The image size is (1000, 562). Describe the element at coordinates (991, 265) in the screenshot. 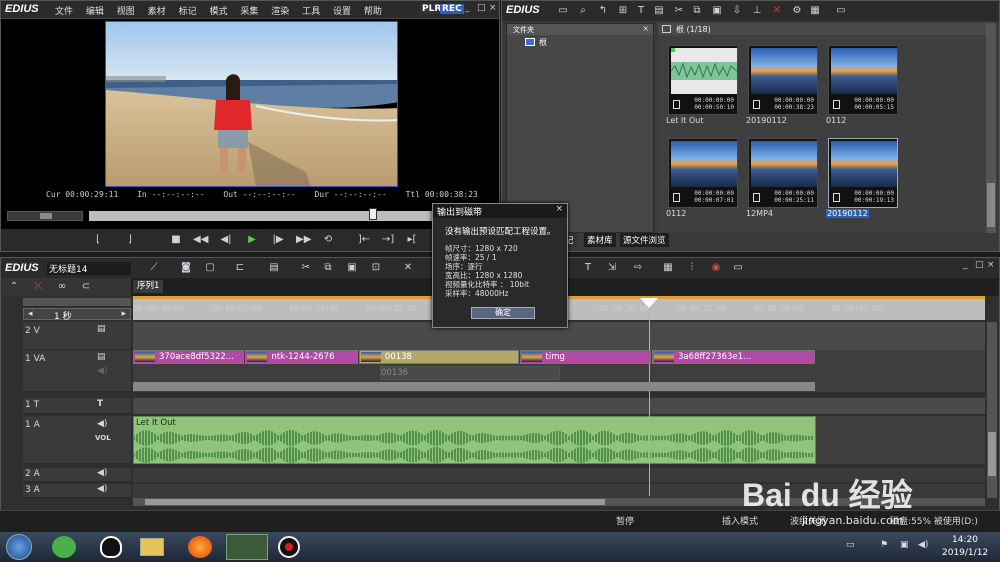

I see `timeline-close-icon: ×` at that location.